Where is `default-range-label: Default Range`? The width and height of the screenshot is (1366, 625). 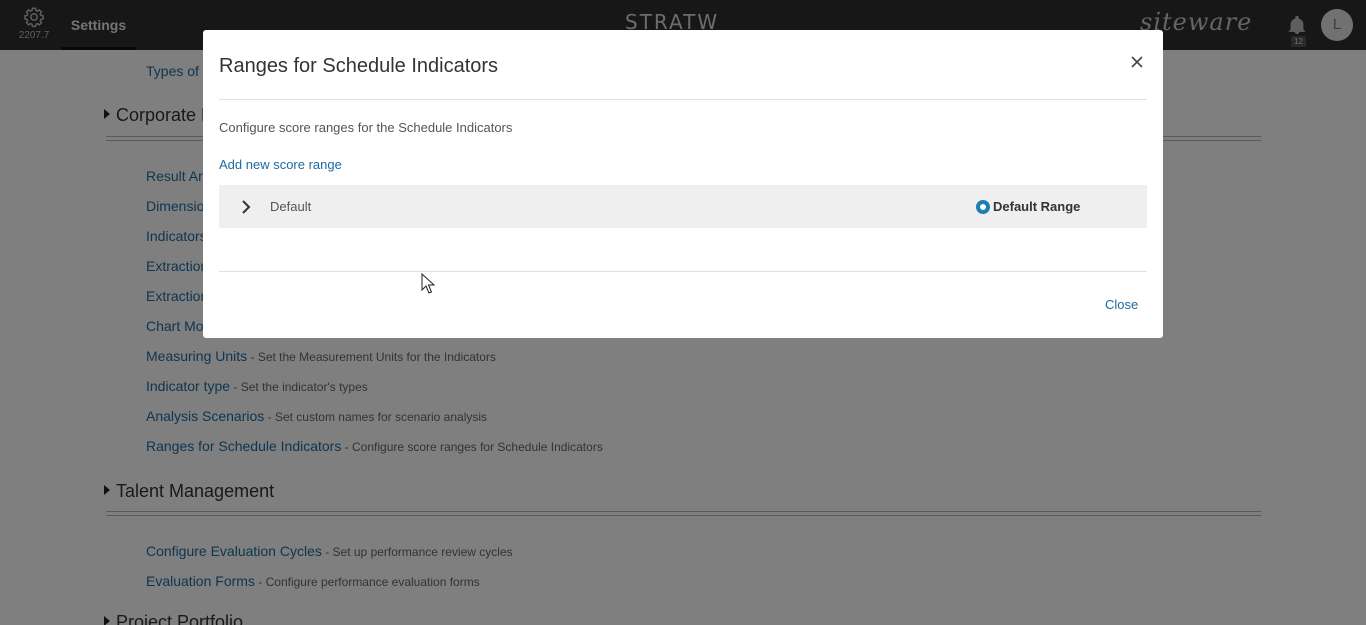 default-range-label: Default Range is located at coordinates (1036, 206).